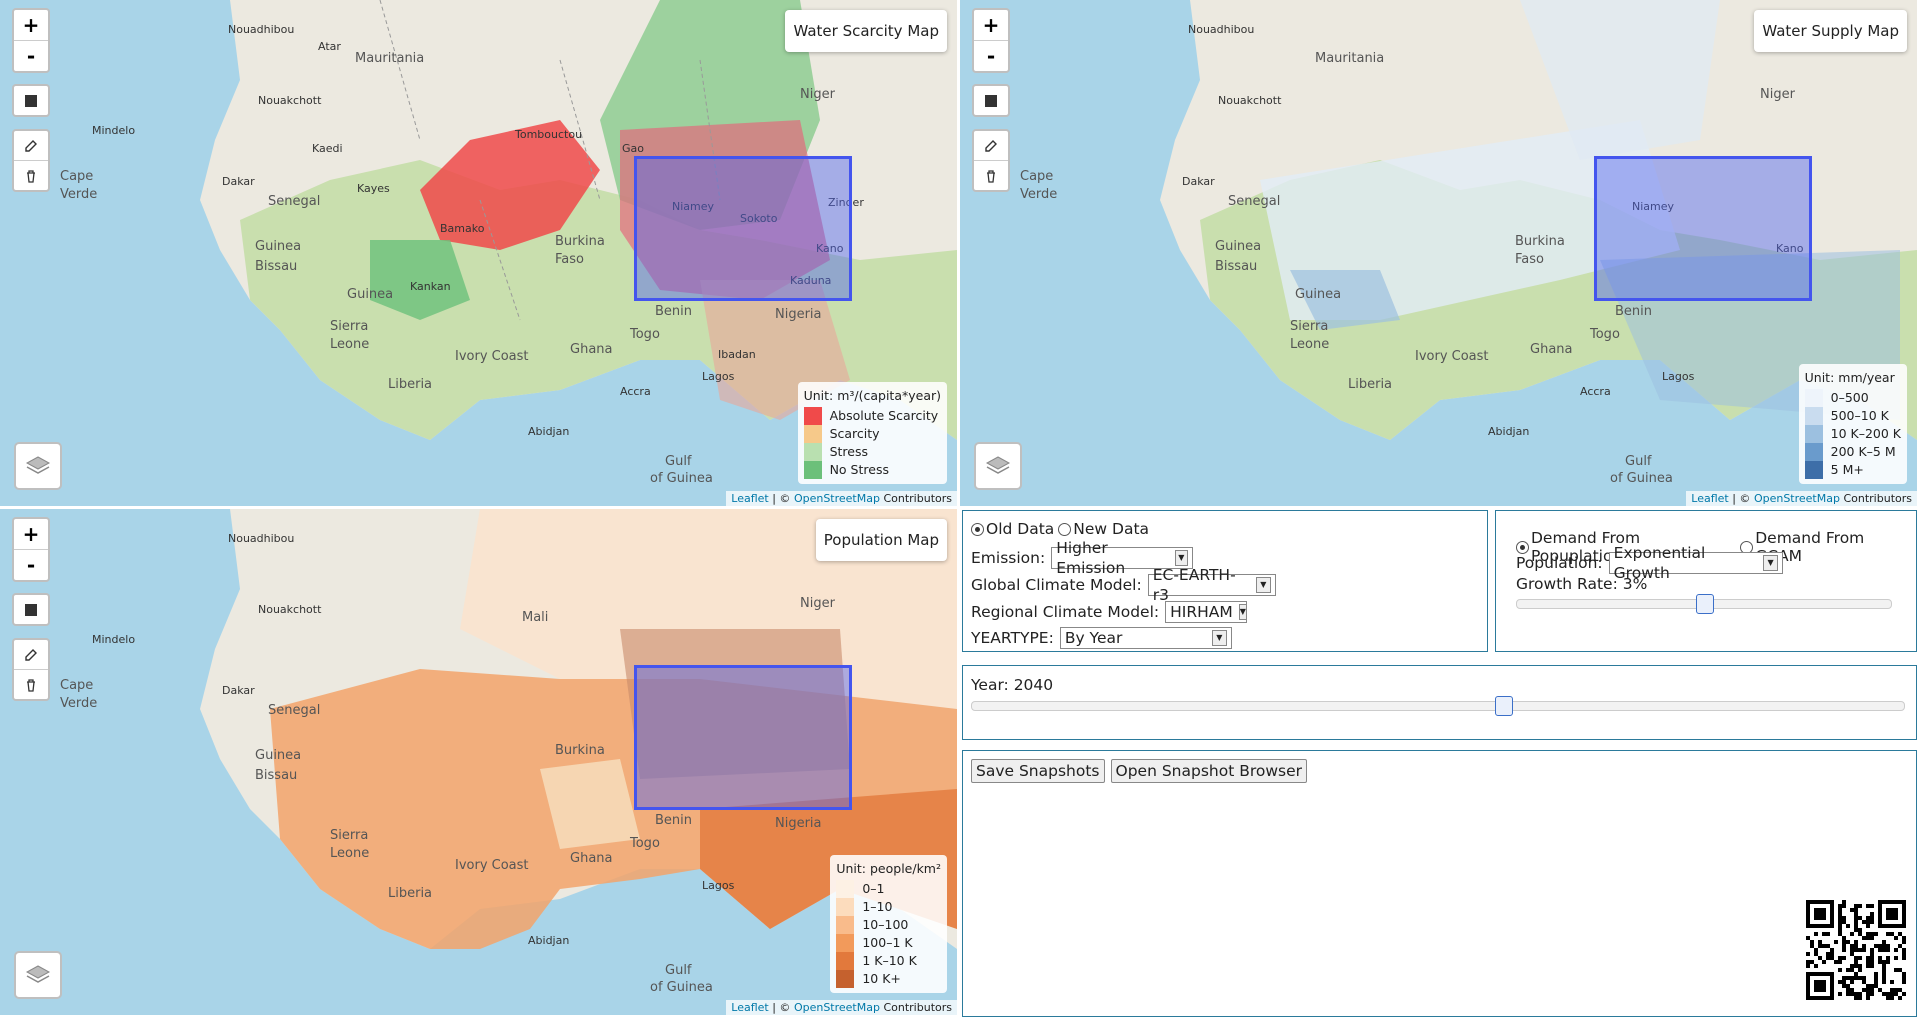 The width and height of the screenshot is (1920, 1019). I want to click on city-label: Abidjan, so click(548, 940).